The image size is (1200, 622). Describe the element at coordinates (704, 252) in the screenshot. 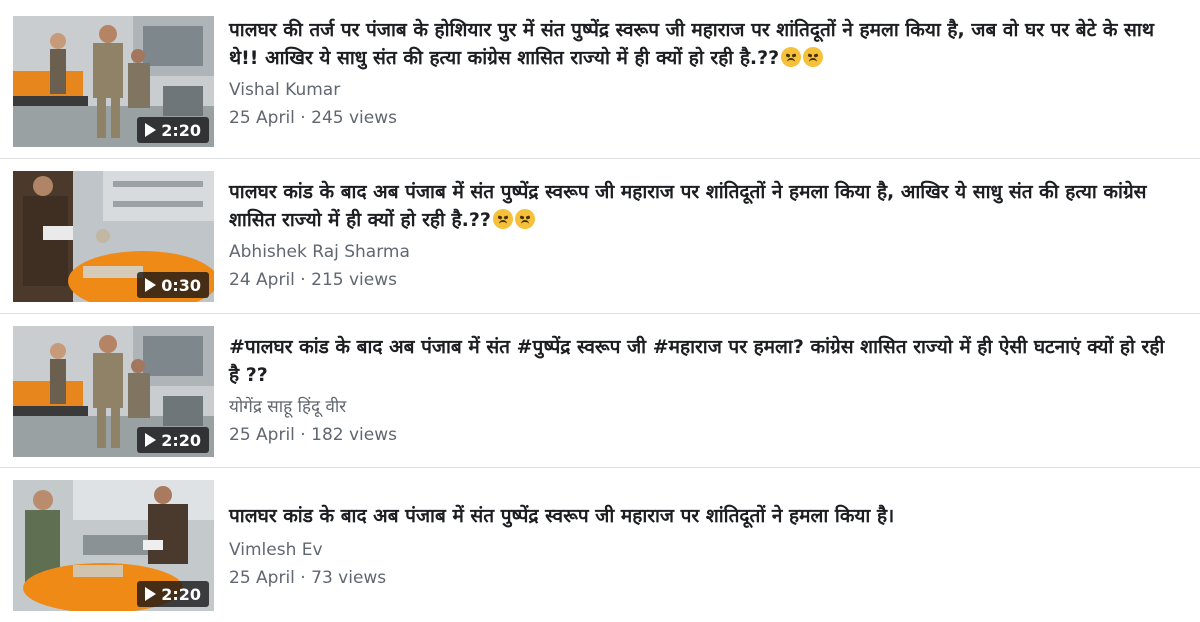

I see `video-author: Abhishek Raj Sharma` at that location.